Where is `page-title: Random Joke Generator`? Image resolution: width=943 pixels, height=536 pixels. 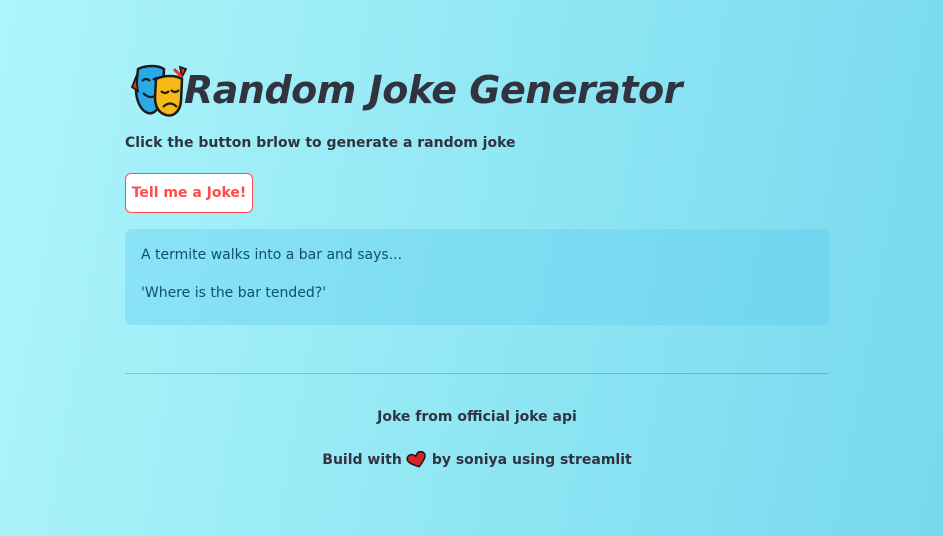 page-title: Random Joke Generator is located at coordinates (433, 90).